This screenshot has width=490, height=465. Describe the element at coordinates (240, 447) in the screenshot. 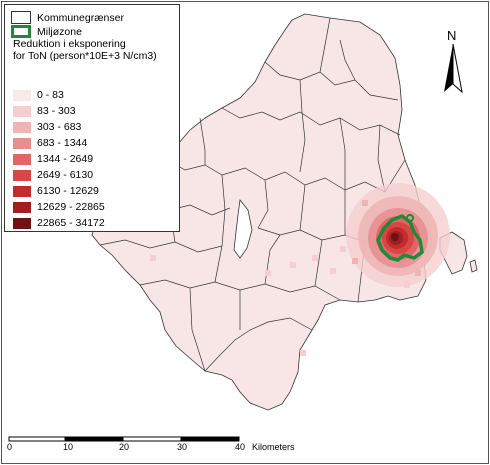

I see `scale-tick-label: 40` at that location.